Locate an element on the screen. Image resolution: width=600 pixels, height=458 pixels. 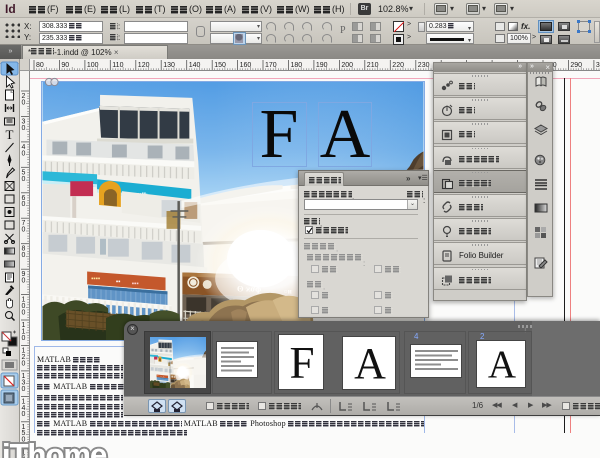
svg-text: 220 is located at coordinates (398, 65).